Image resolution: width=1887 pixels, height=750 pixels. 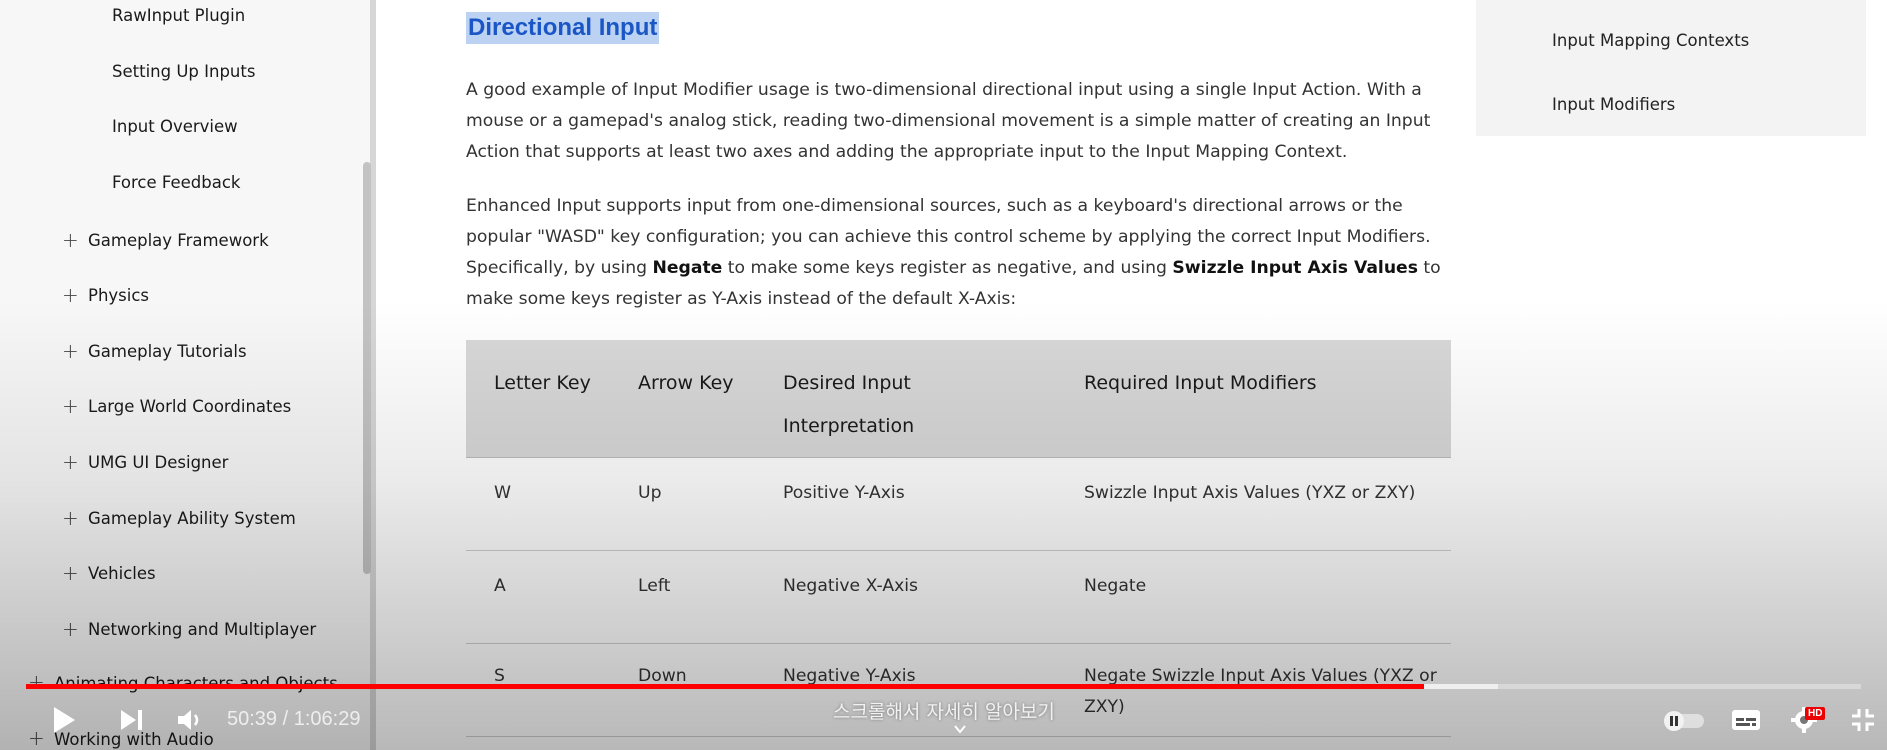 What do you see at coordinates (176, 182) in the screenshot?
I see `sidebar-item-force-feedback: Force Feedback` at bounding box center [176, 182].